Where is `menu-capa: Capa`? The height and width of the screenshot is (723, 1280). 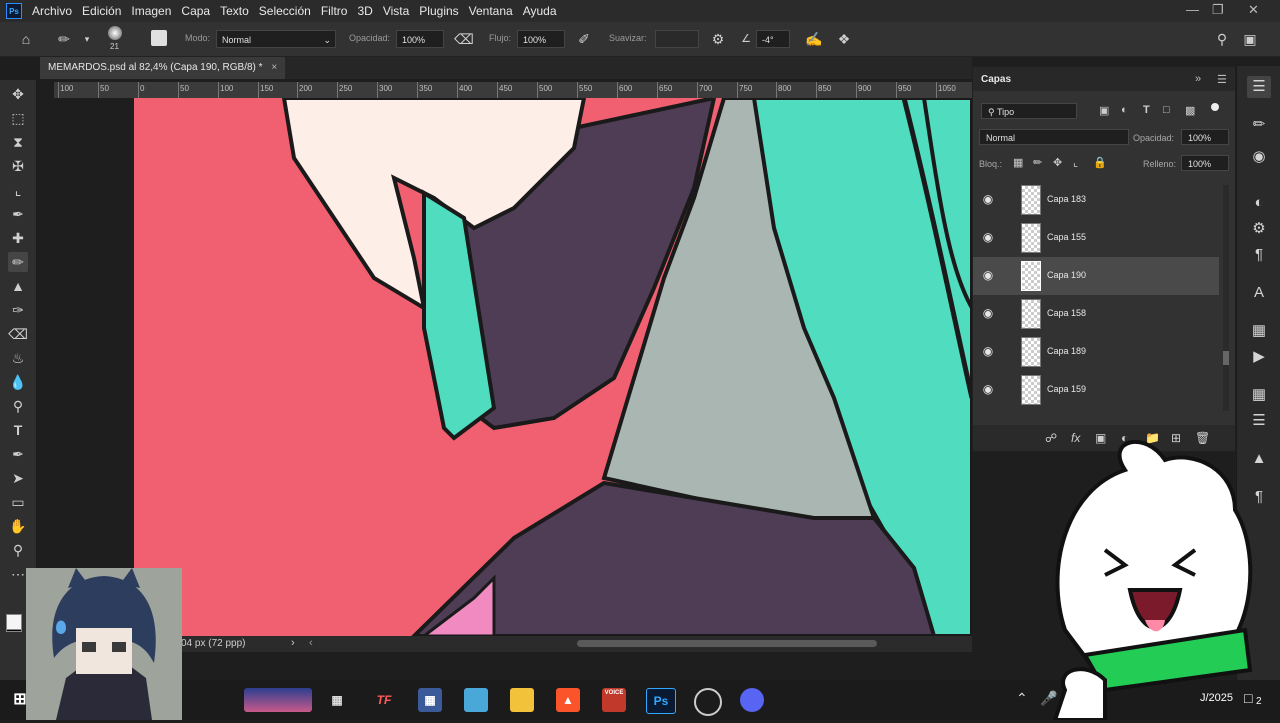
menu-capa: Capa is located at coordinates (195, 11).